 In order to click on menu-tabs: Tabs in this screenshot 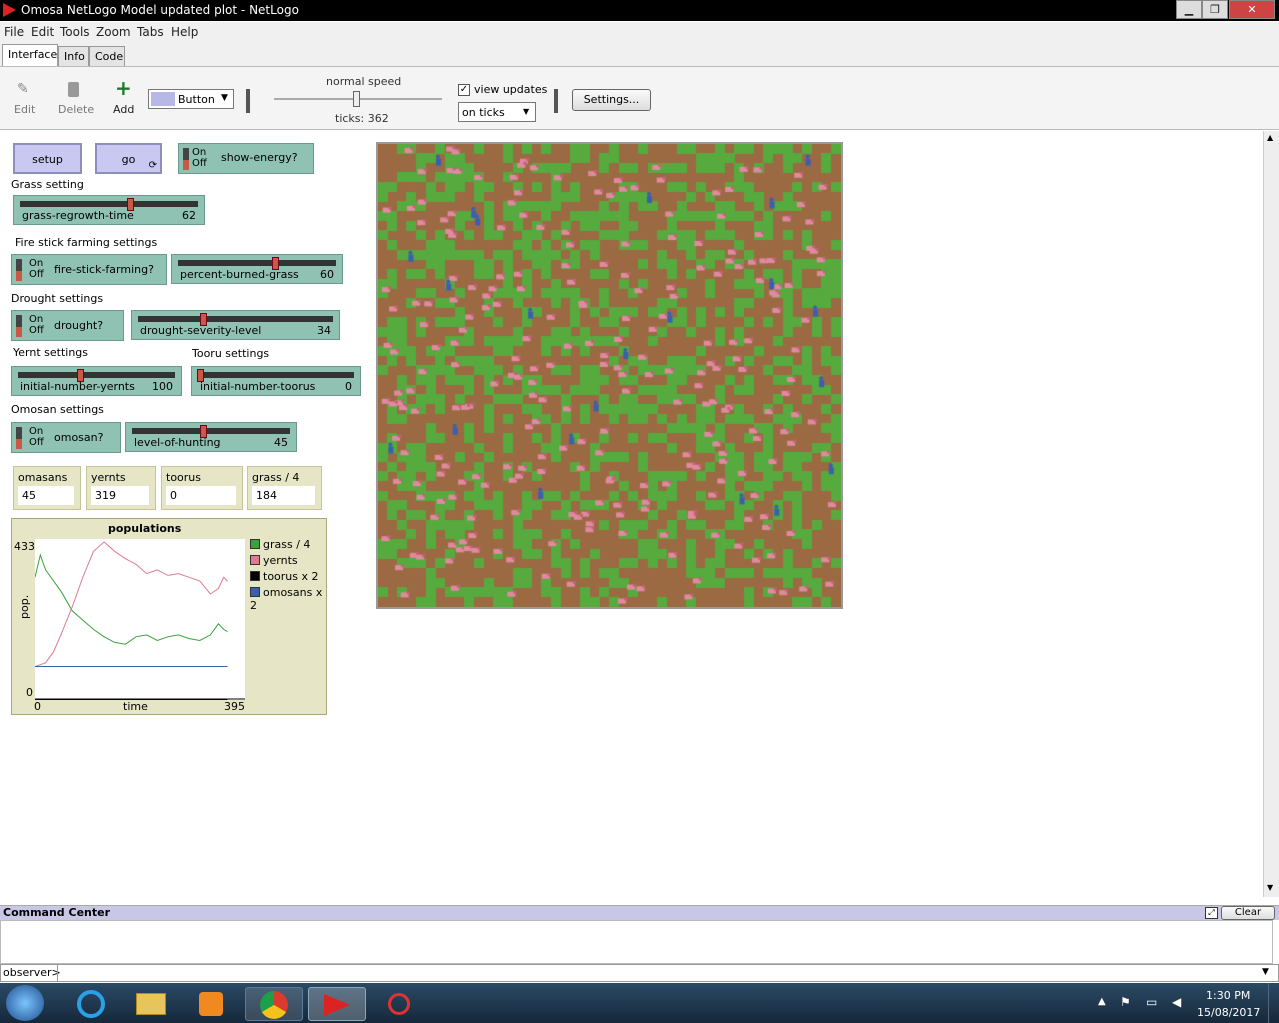, I will do `click(150, 32)`.